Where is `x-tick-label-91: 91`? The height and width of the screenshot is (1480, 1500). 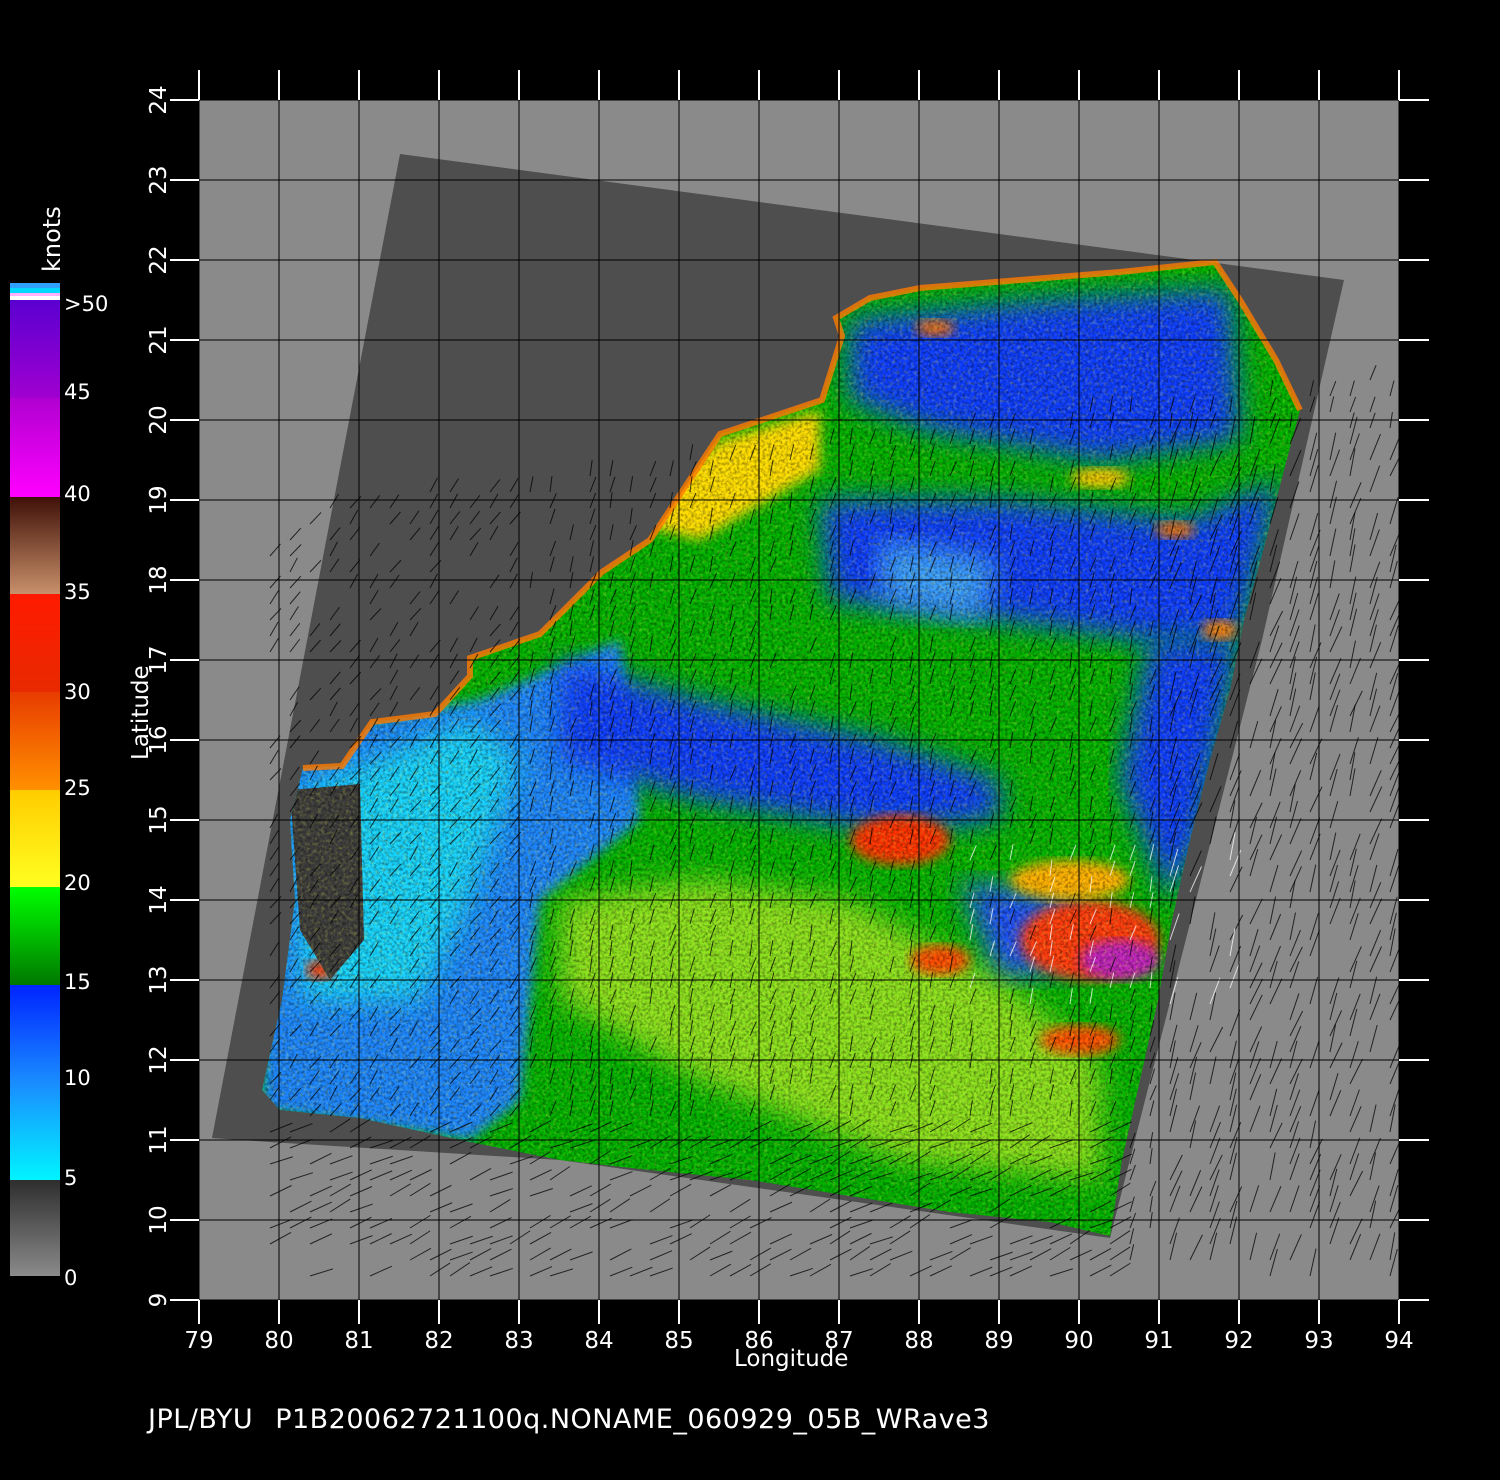
x-tick-label-91: 91 is located at coordinates (1159, 1341).